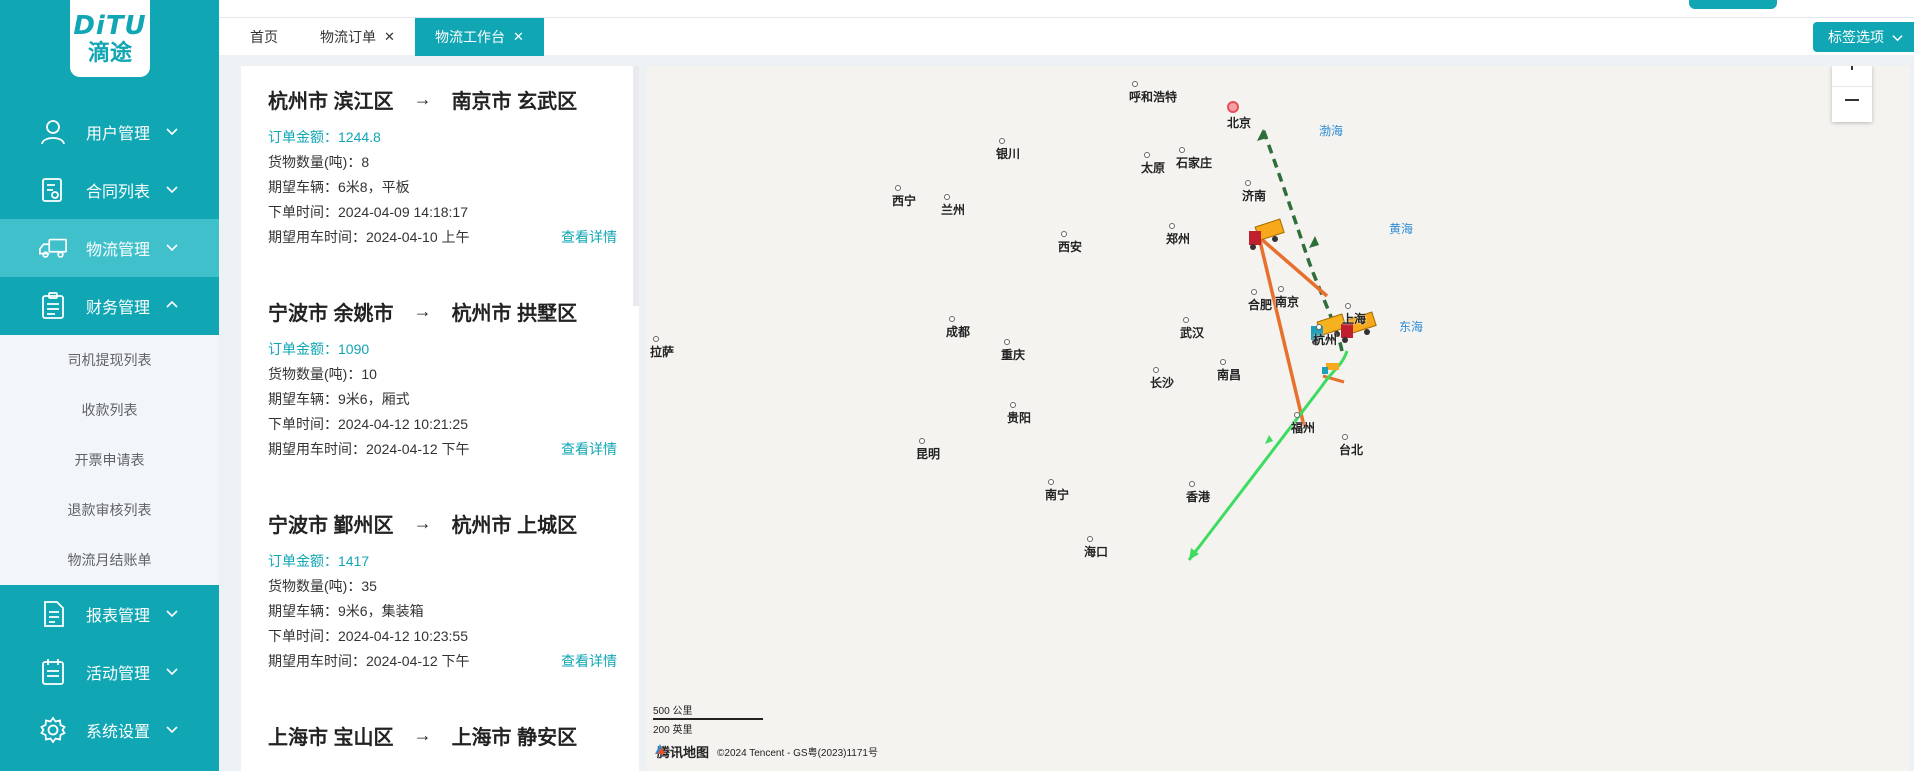  Describe the element at coordinates (357, 37) in the screenshot. I see `tab-logistics-orders: 物流订单 ✕` at that location.